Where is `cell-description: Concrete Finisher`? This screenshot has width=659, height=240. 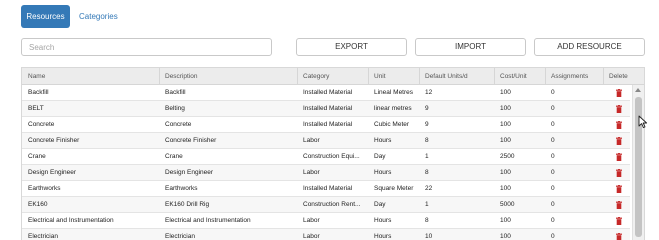 cell-description: Concrete Finisher is located at coordinates (191, 140).